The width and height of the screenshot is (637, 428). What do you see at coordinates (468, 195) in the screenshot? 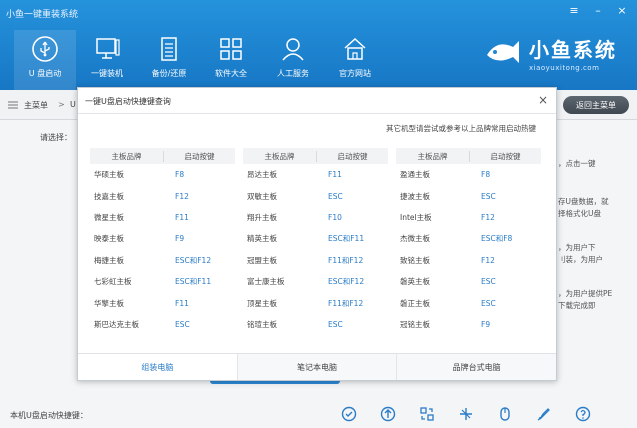
I see `table-row: 捷波主板 ESC` at bounding box center [468, 195].